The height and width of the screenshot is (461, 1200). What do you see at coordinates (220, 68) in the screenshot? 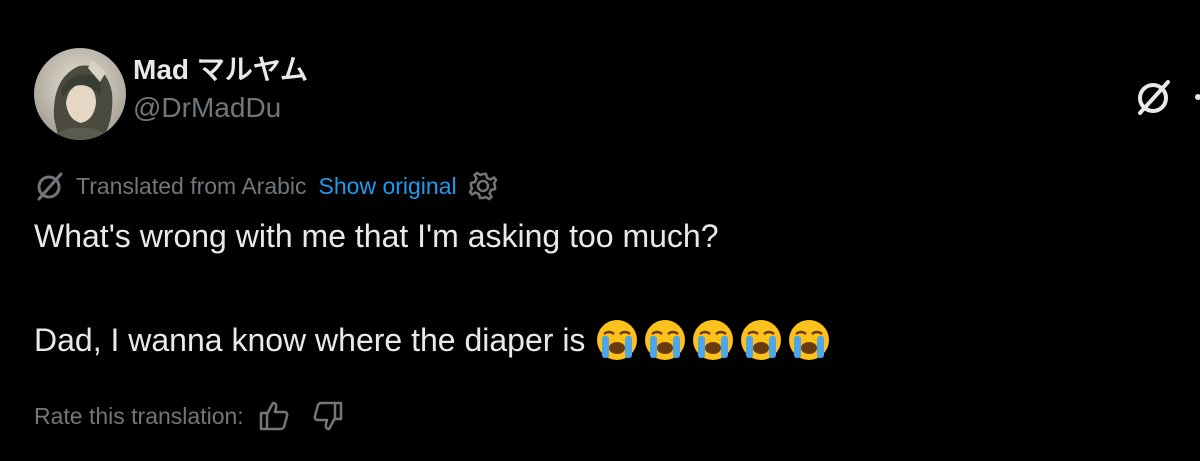
I see `author-name: Mad マルヤム` at bounding box center [220, 68].